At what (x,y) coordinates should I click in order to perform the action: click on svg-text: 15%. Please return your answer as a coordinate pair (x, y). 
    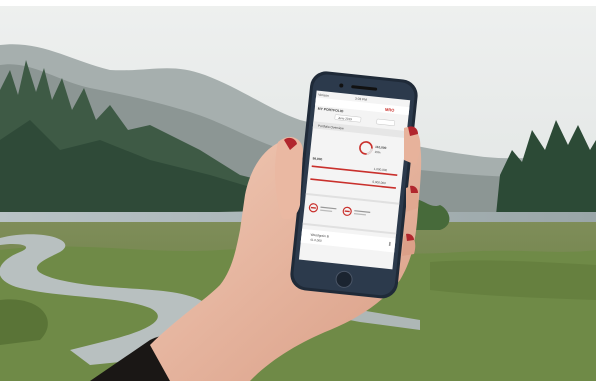
    Looking at the image, I should click on (377, 152).